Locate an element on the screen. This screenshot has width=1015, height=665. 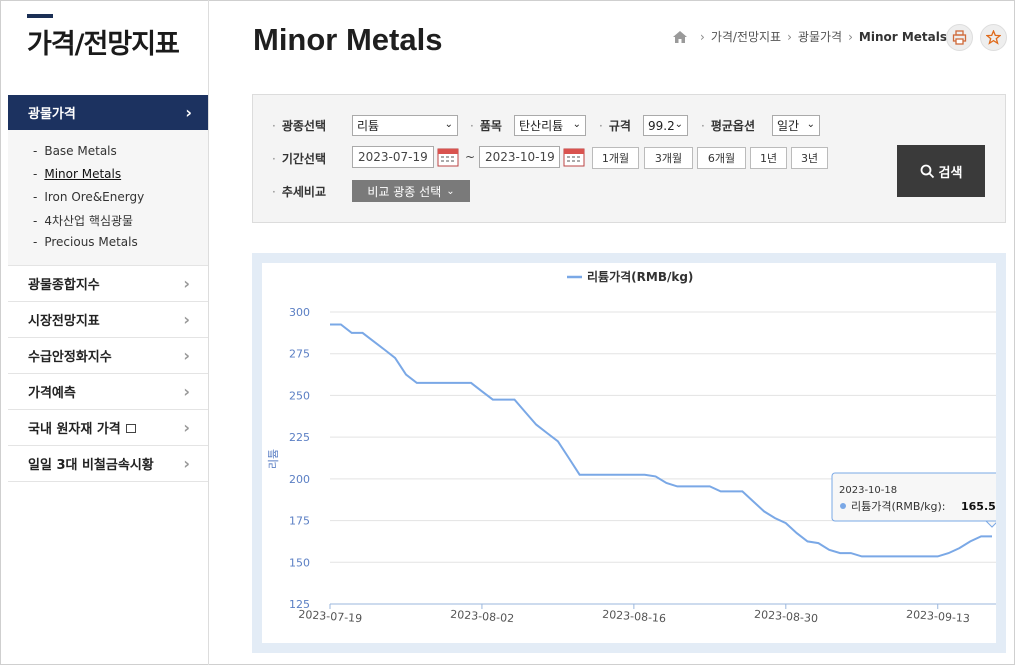
period-3year-button: 3년 is located at coordinates (809, 158).